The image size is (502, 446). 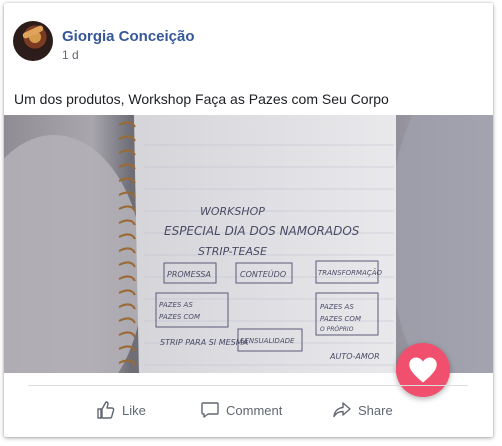 What do you see at coordinates (248, 385) in the screenshot?
I see `actions-divider` at bounding box center [248, 385].